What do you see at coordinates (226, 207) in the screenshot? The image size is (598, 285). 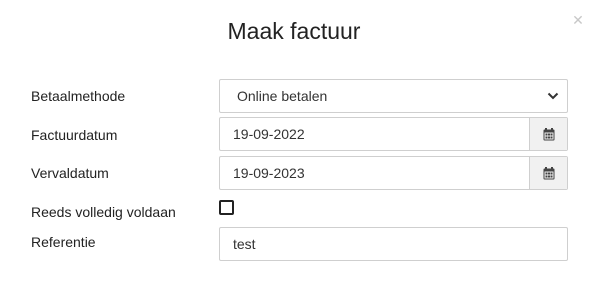 I see `fully-paid-checkbox` at bounding box center [226, 207].